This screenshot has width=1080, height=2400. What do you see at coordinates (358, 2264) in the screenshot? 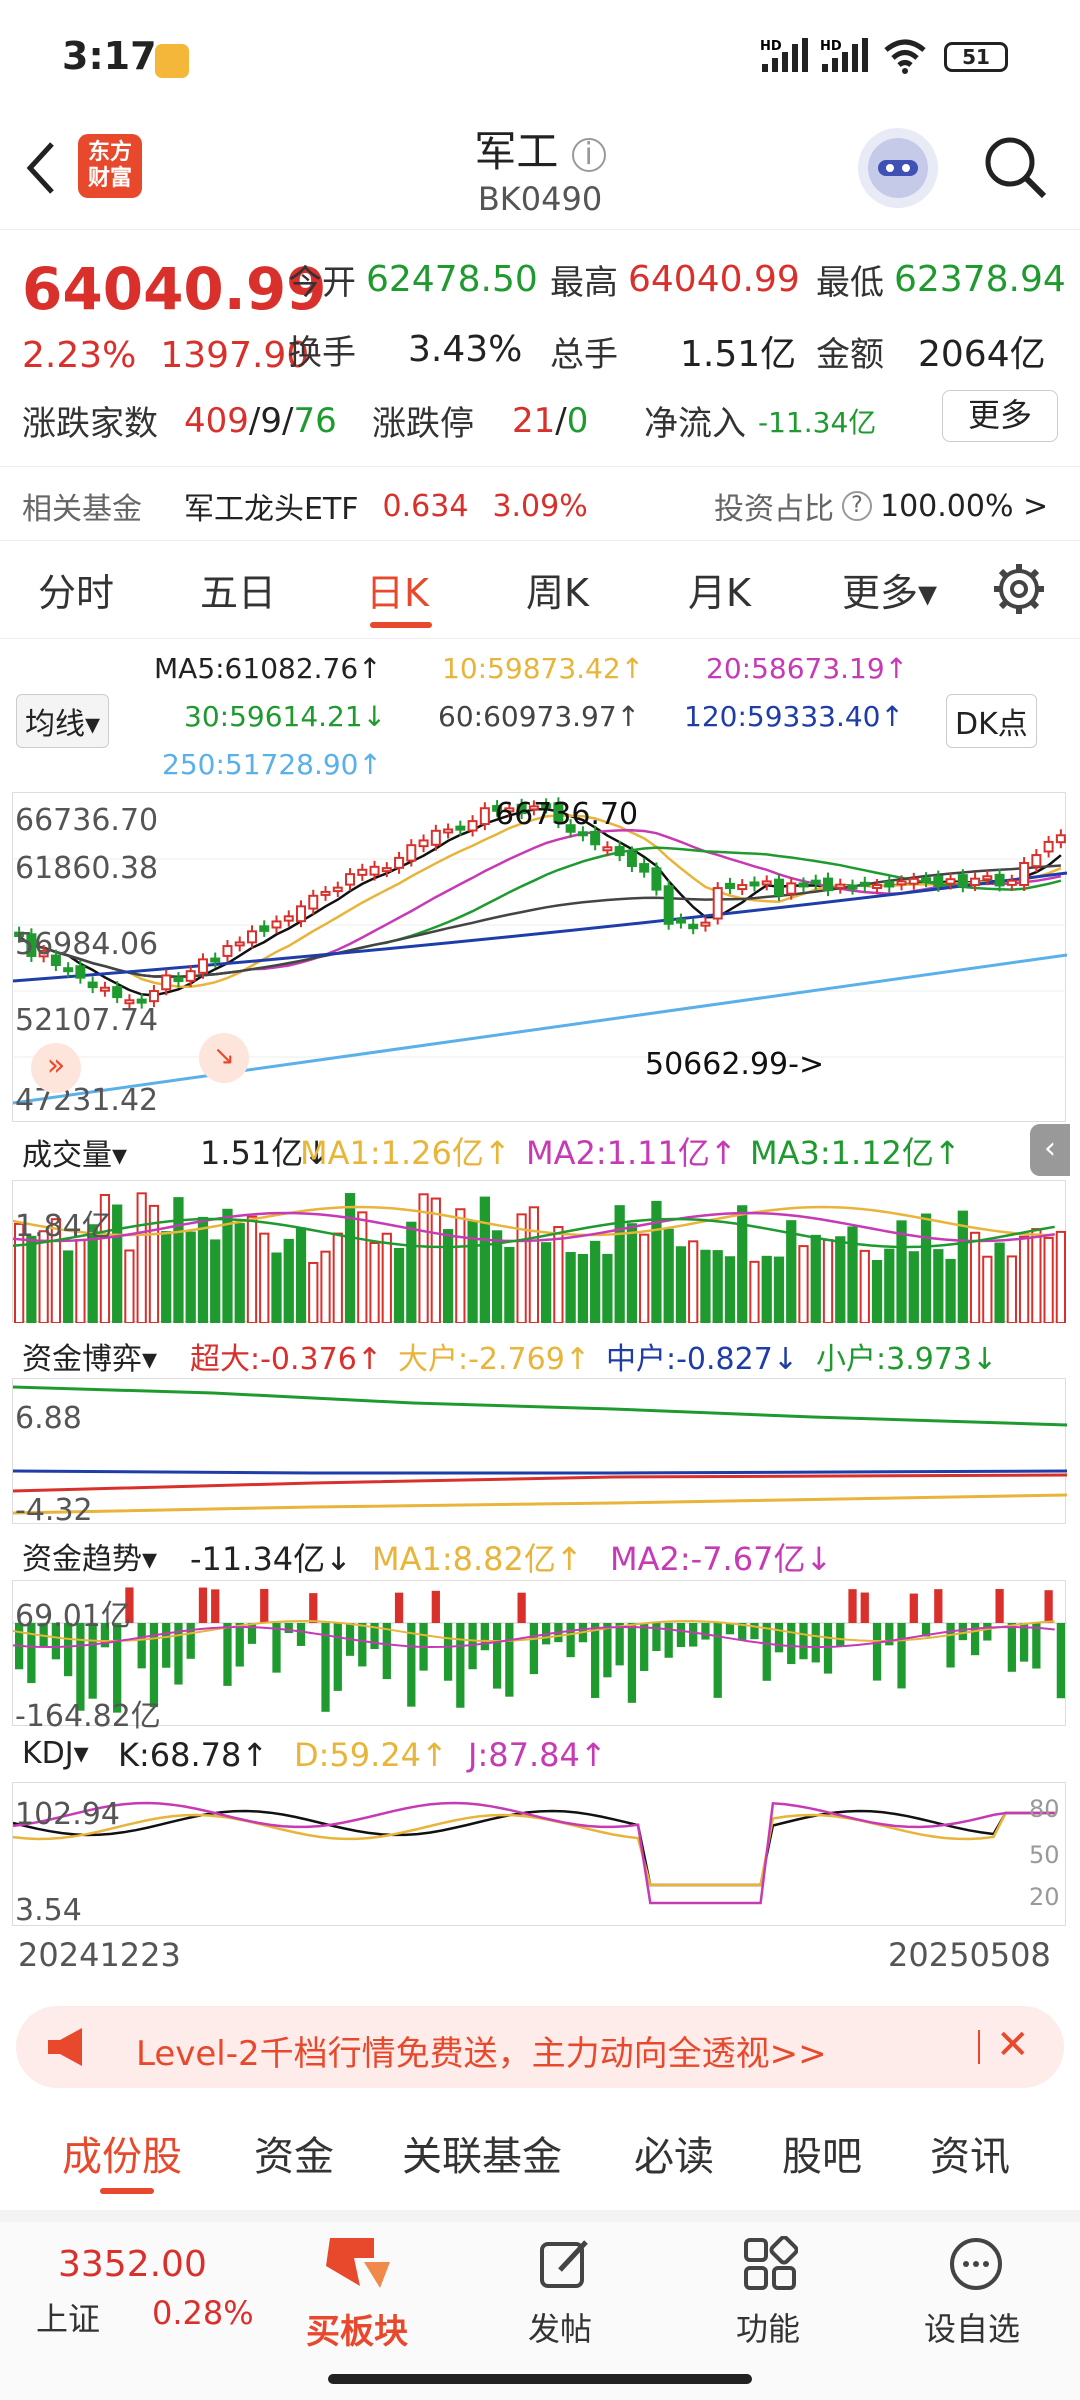
I see `buy-sector-icon` at bounding box center [358, 2264].